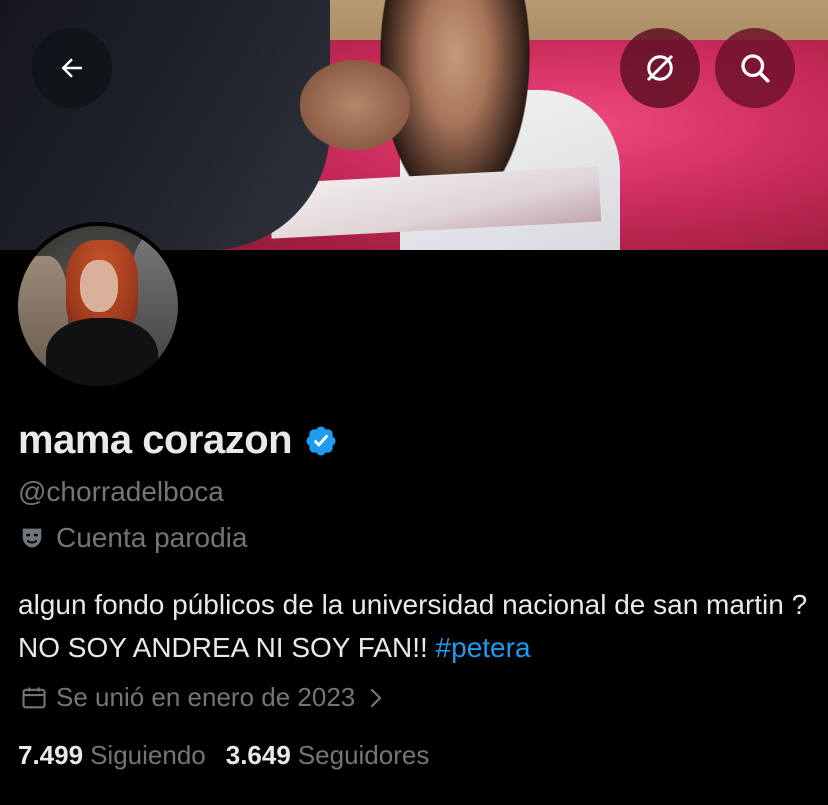 The width and height of the screenshot is (828, 805). I want to click on profile-avatar, so click(98, 306).